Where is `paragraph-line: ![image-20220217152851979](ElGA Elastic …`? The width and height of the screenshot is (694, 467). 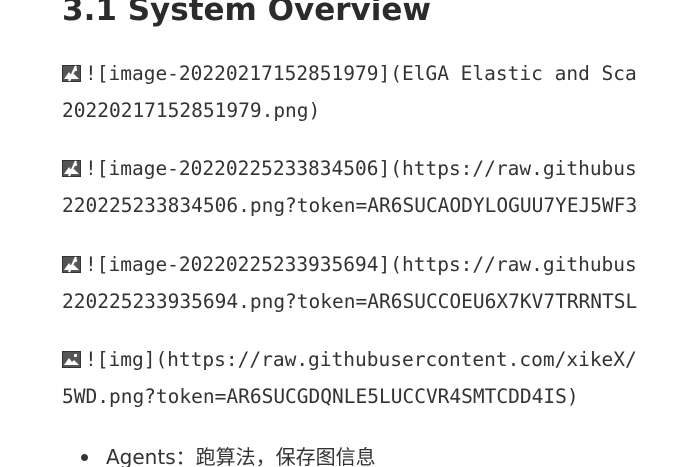
paragraph-line: ![image-20220217152851979](ElGA Elastic … is located at coordinates (378, 73).